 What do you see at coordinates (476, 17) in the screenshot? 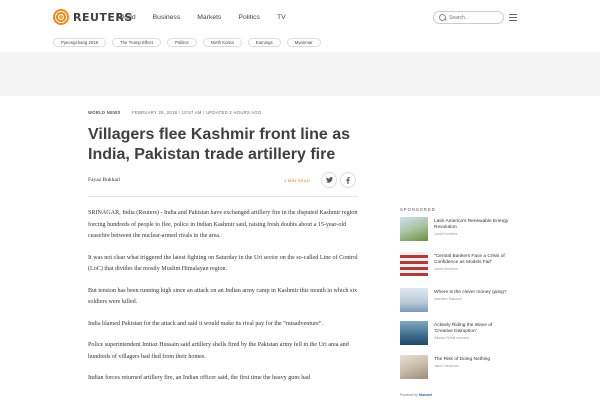
I see `search-input` at bounding box center [476, 17].